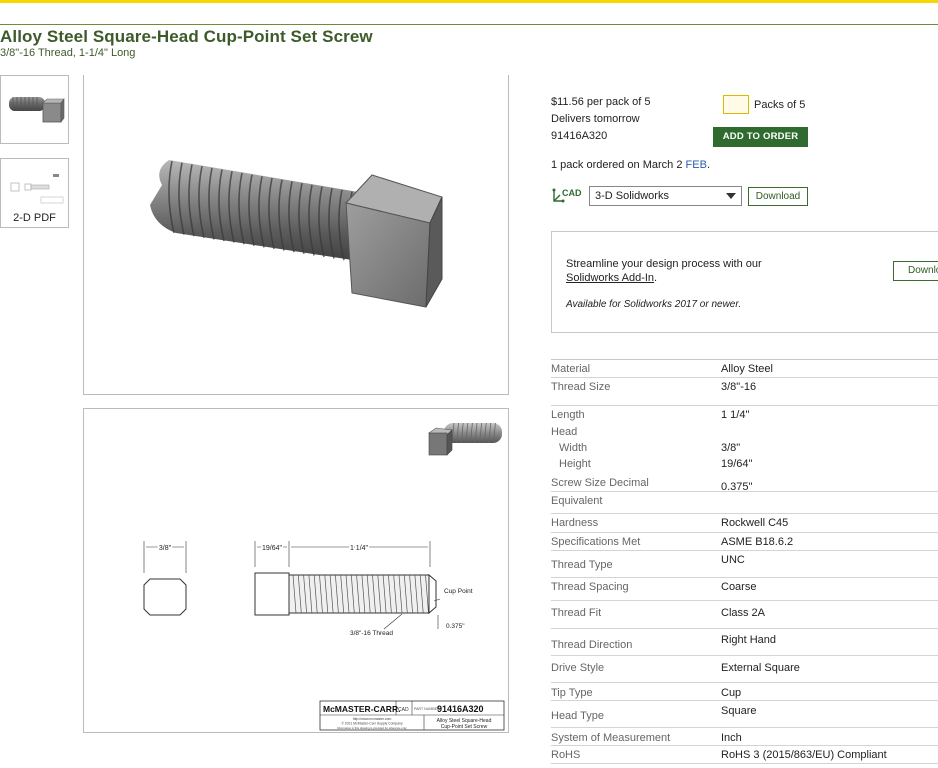 This screenshot has width=938, height=768. I want to click on thumbnail-2d-pdf: 2-D PDF, so click(34, 193).